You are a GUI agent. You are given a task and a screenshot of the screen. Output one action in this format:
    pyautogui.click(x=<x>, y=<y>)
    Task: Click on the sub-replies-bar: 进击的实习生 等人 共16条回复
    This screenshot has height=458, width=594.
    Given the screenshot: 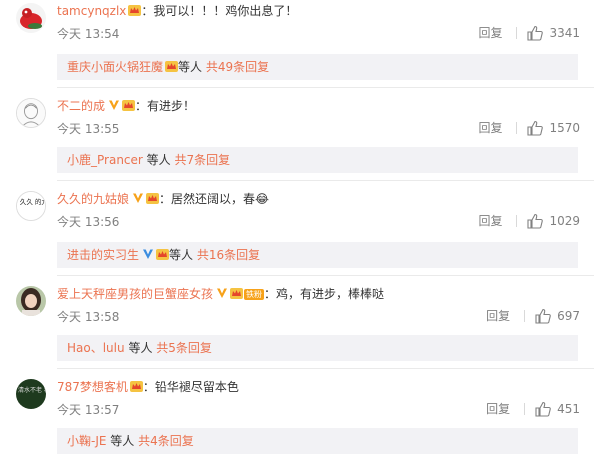 What is the action you would take?
    pyautogui.click(x=317, y=255)
    